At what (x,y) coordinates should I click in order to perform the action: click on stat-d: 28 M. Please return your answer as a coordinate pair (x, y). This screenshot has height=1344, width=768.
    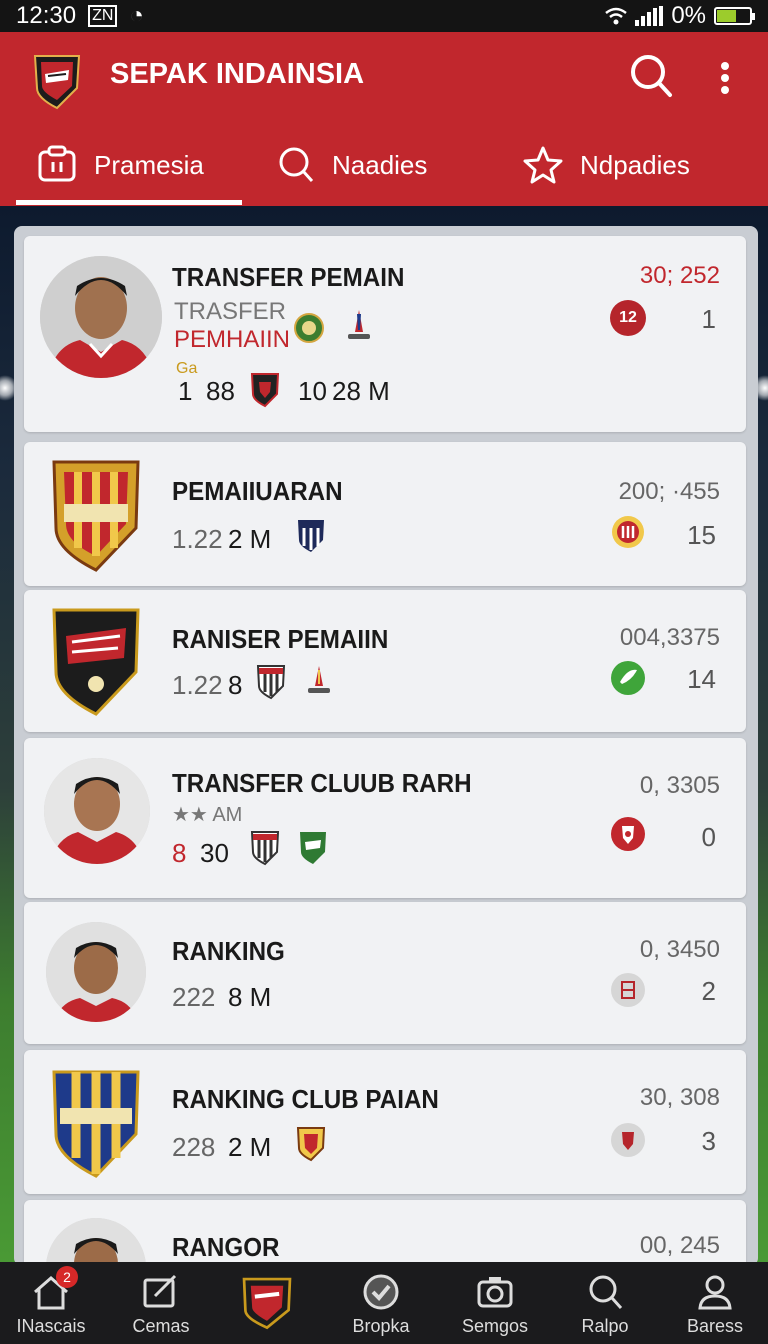
    Looking at the image, I should click on (361, 391).